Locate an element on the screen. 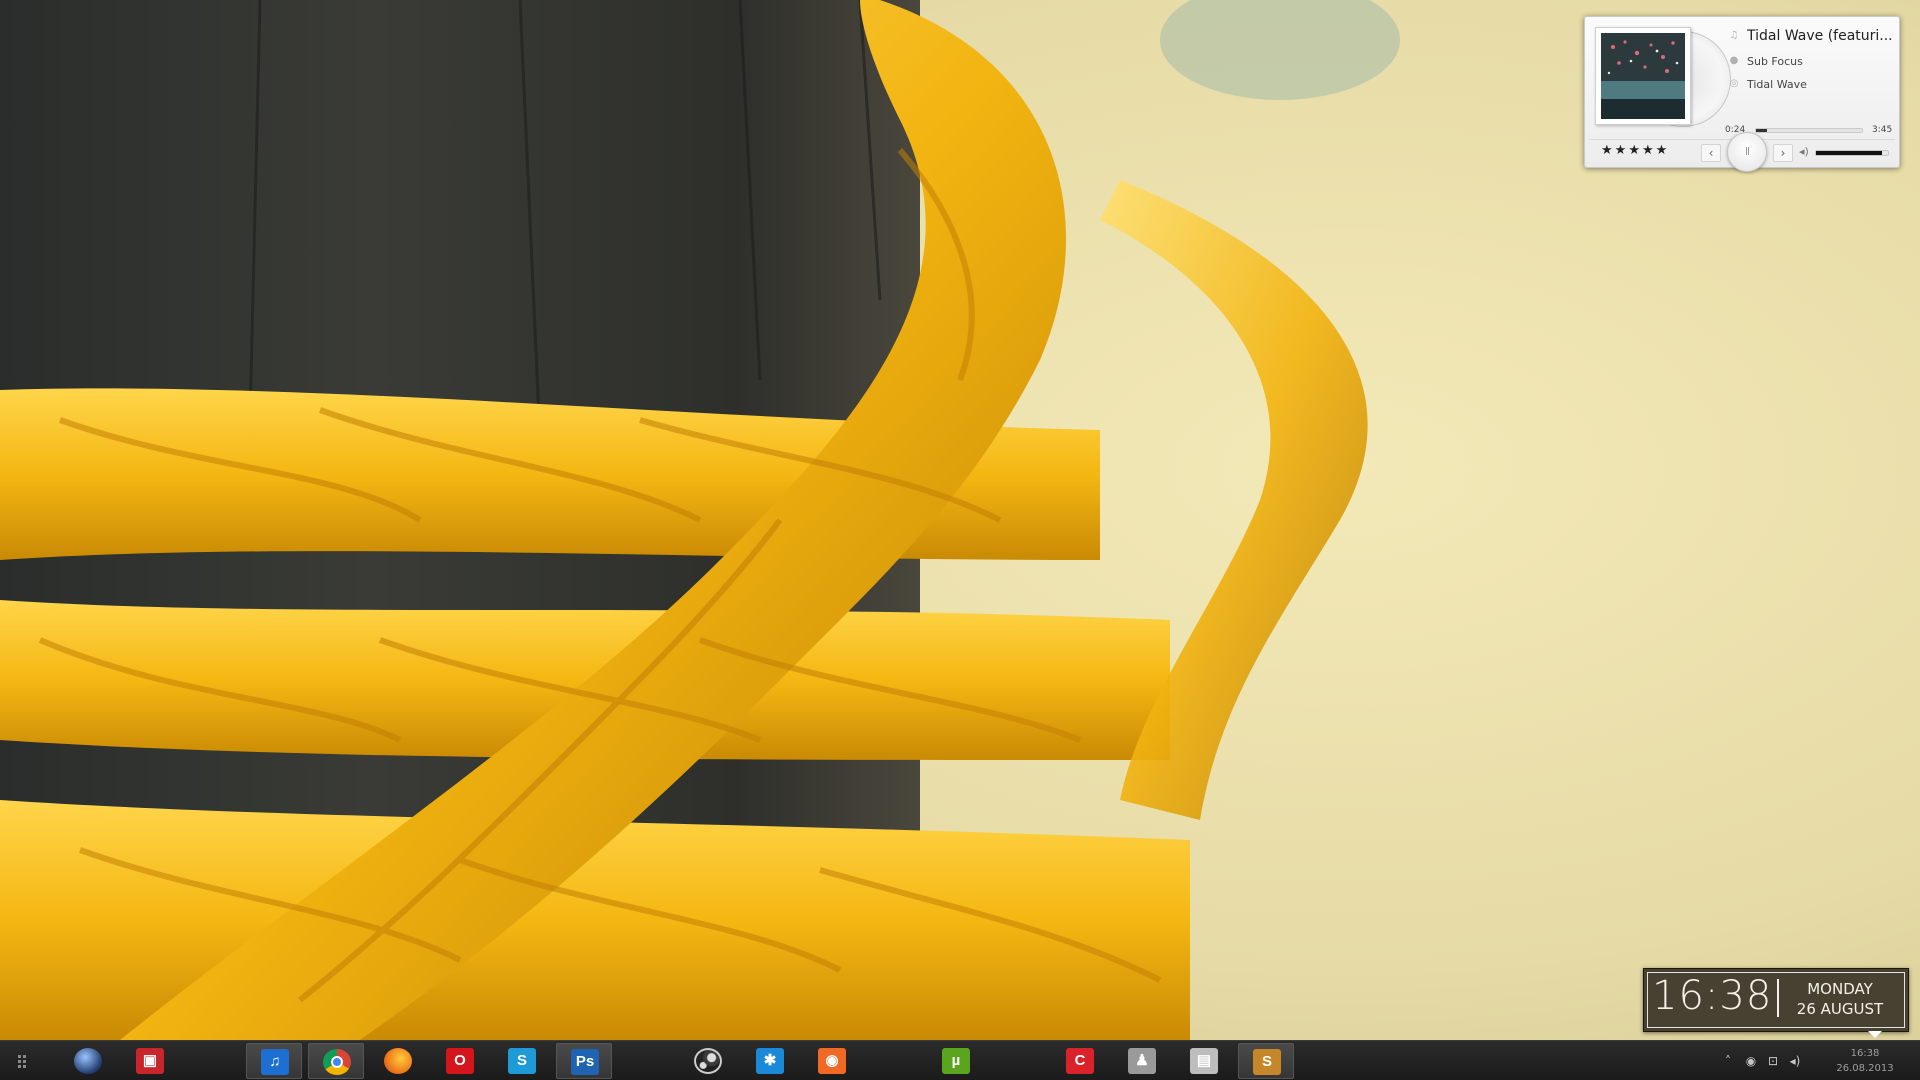 This screenshot has height=1080, width=1920. clock-widget: 16:38 MONDAY 26 AUGUST is located at coordinates (1776, 1003).